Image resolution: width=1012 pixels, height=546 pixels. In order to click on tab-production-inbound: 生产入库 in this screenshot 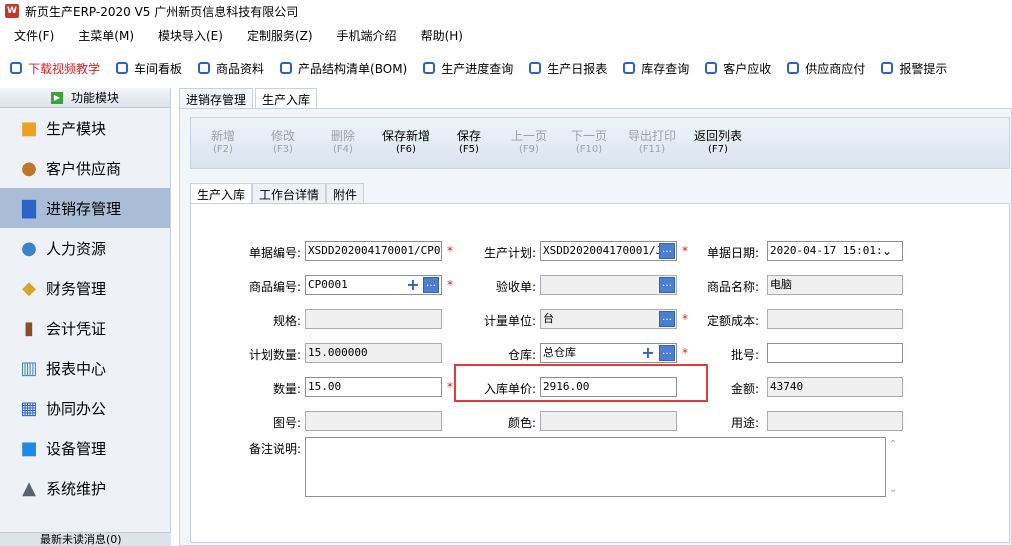, I will do `click(286, 98)`.